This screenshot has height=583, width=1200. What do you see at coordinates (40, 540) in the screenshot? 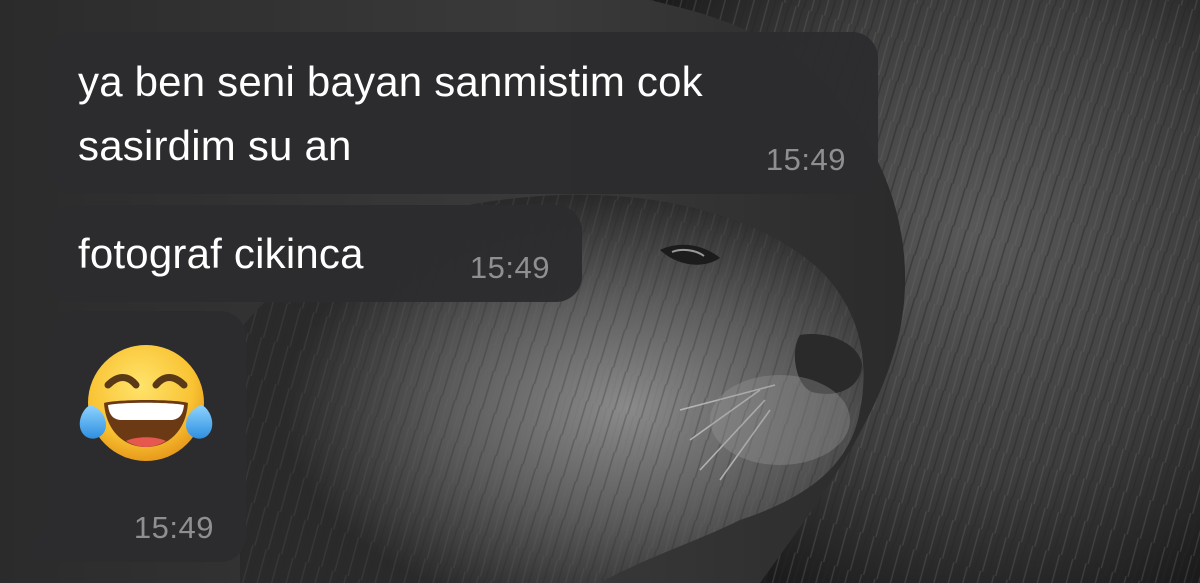
I see `bubble-tail` at bounding box center [40, 540].